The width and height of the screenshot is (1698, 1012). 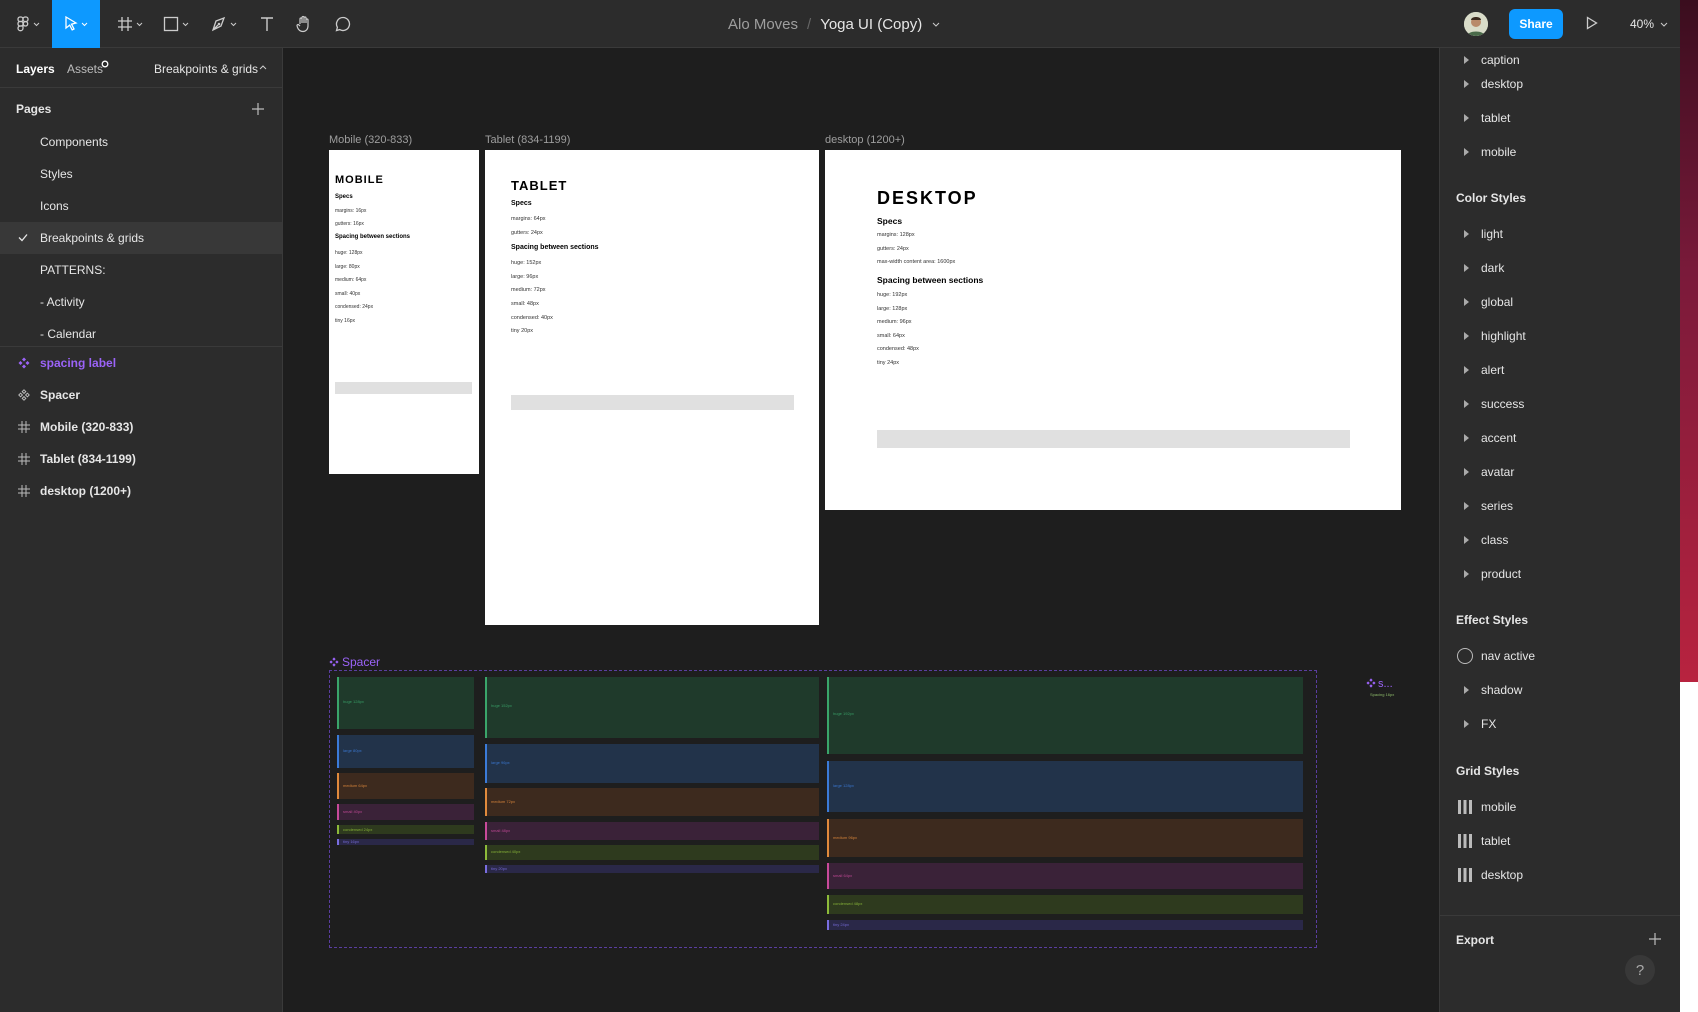 What do you see at coordinates (141, 459) in the screenshot?
I see `layer-tablet-frame: Tablet (834-1199)` at bounding box center [141, 459].